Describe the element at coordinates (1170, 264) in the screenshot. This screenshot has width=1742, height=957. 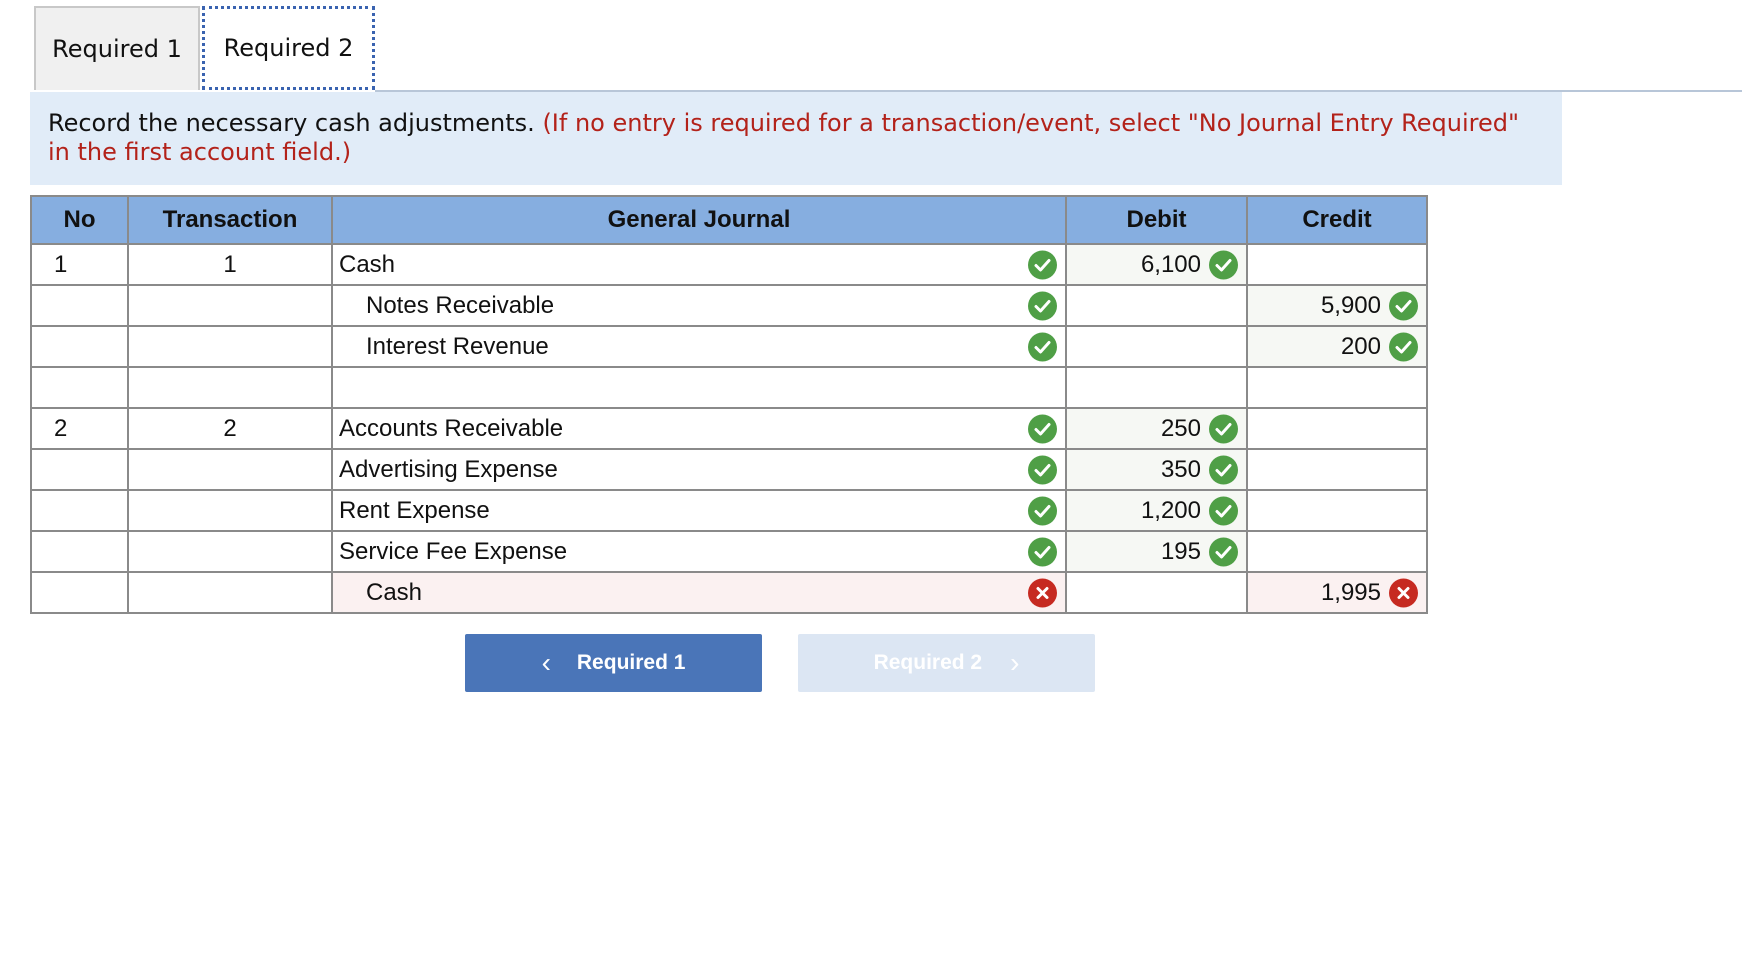
I see `debit-value: 6,100` at that location.